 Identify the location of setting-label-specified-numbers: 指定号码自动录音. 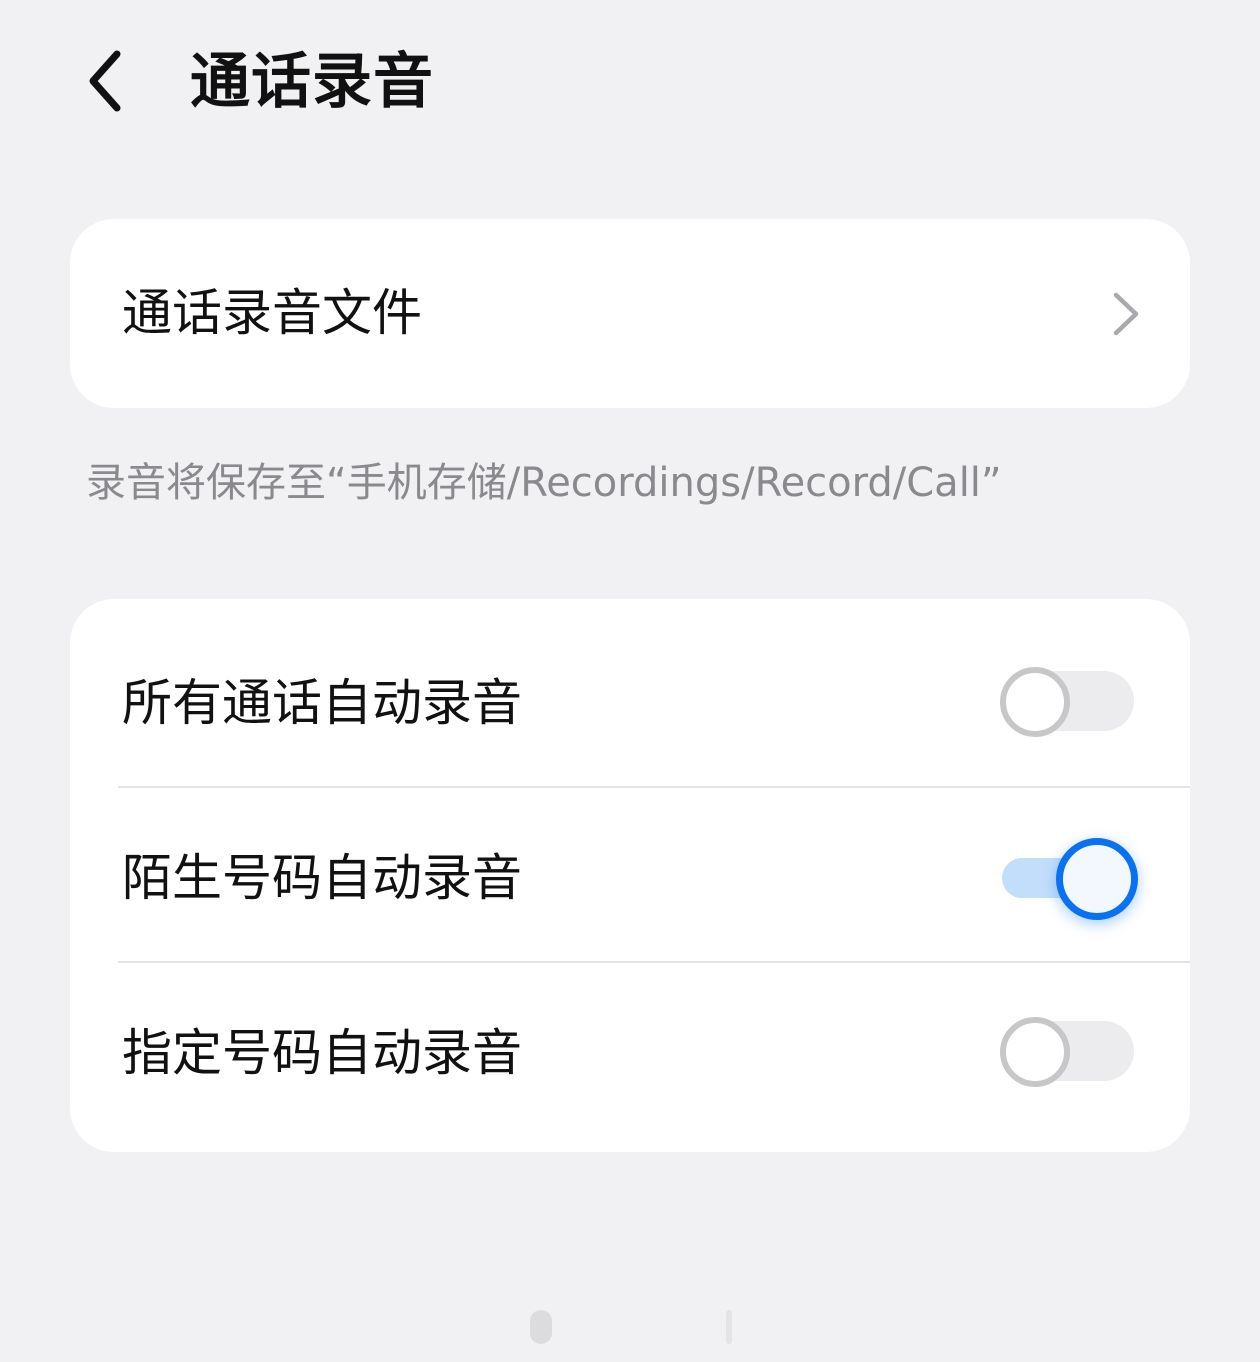
(322, 1053).